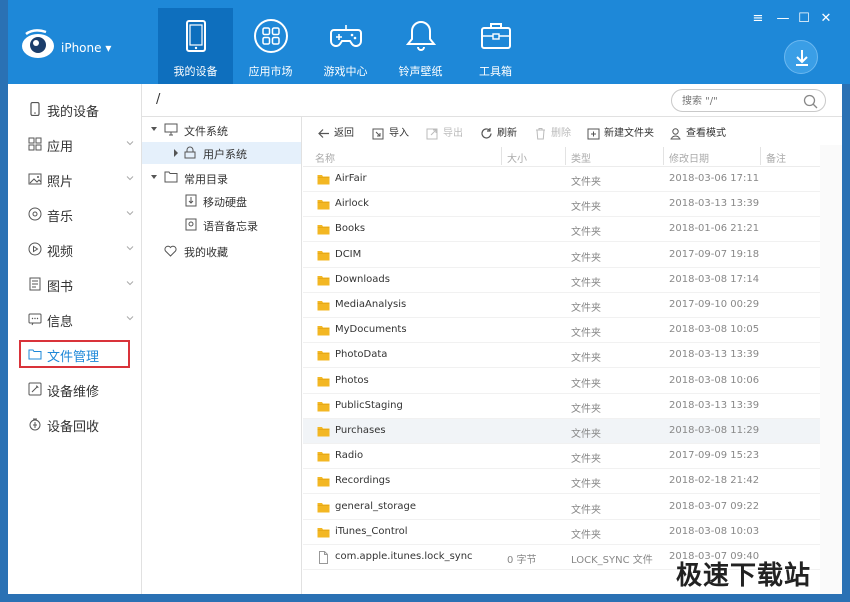 Image resolution: width=850 pixels, height=602 pixels. Describe the element at coordinates (75, 249) in the screenshot. I see `sidebar-item-video: 视频` at that location.